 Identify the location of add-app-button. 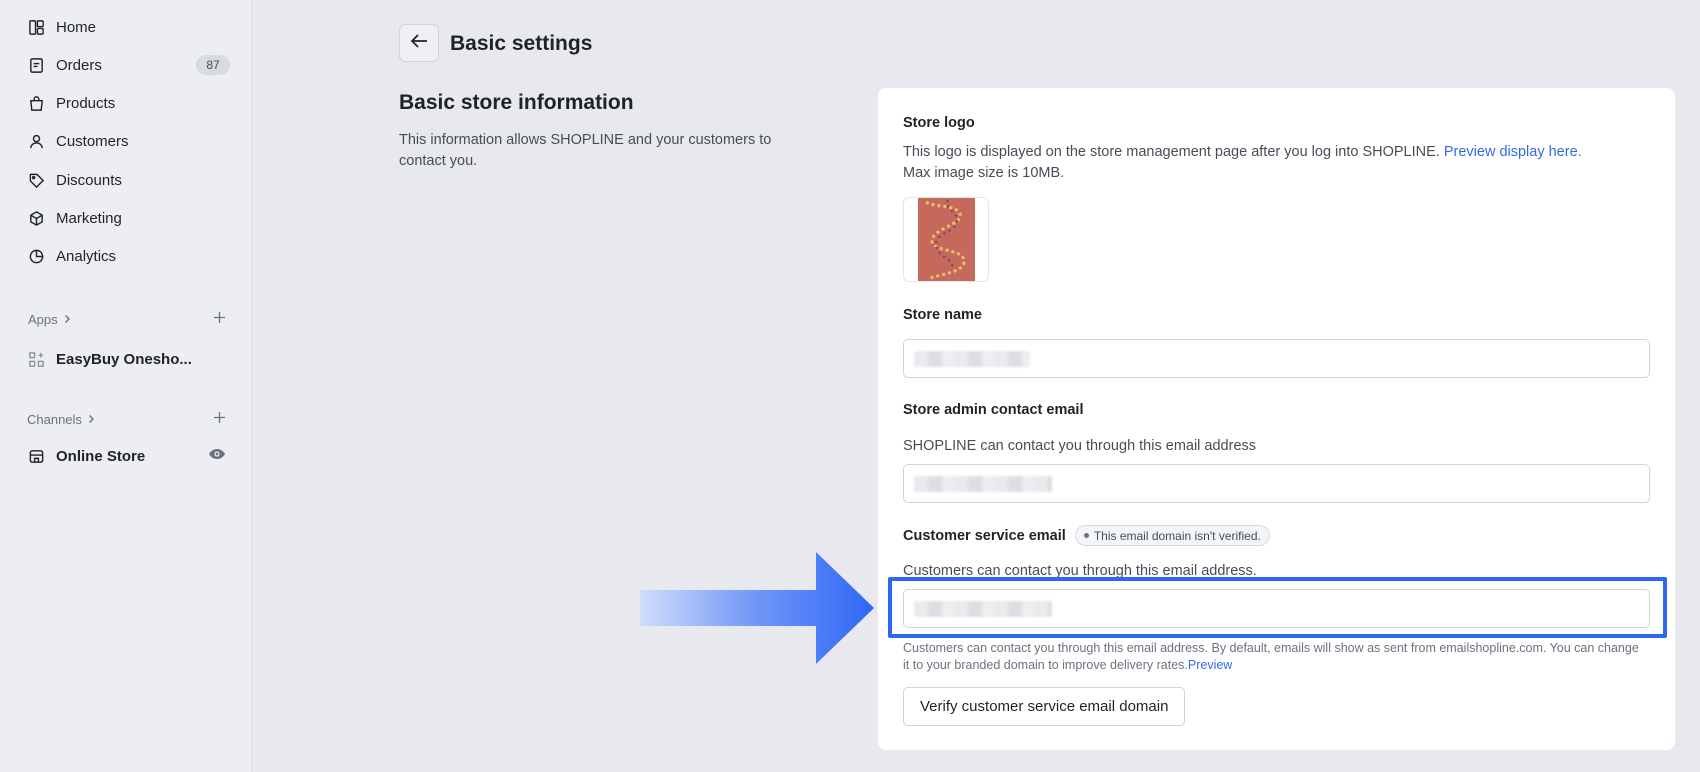
(219, 320).